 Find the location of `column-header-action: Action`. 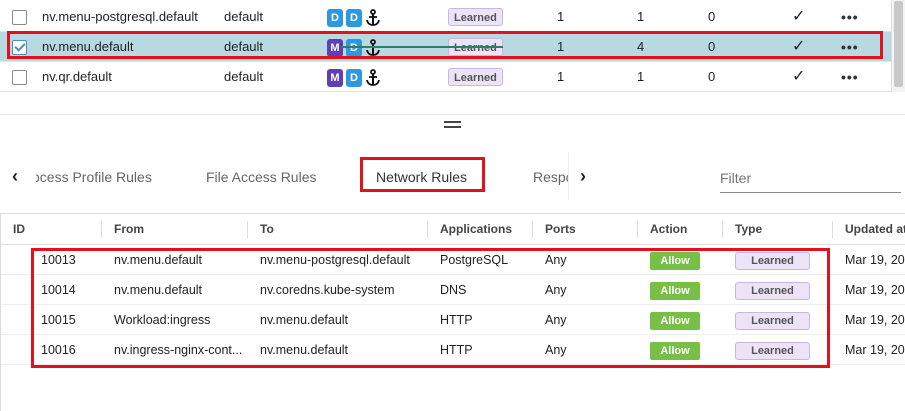

column-header-action: Action is located at coordinates (668, 229).